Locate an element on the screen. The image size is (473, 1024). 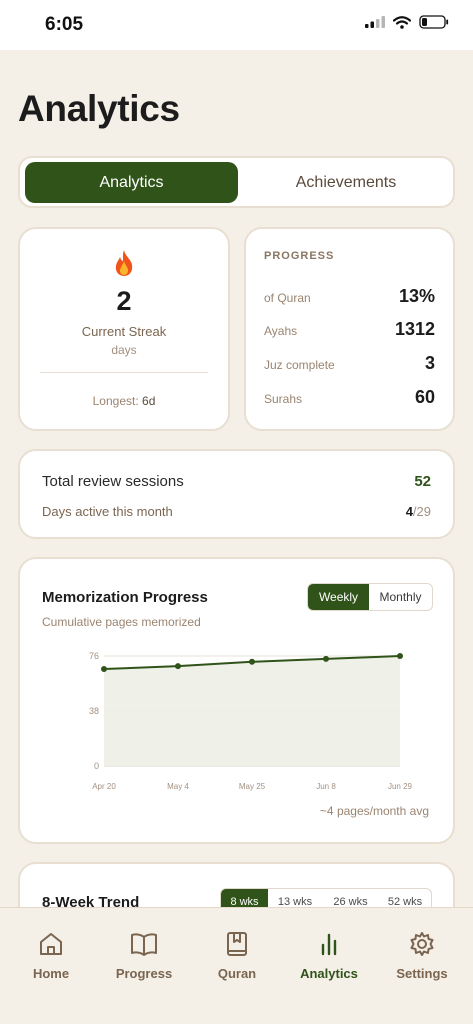
longest-streak-value: 6d is located at coordinates (149, 401).